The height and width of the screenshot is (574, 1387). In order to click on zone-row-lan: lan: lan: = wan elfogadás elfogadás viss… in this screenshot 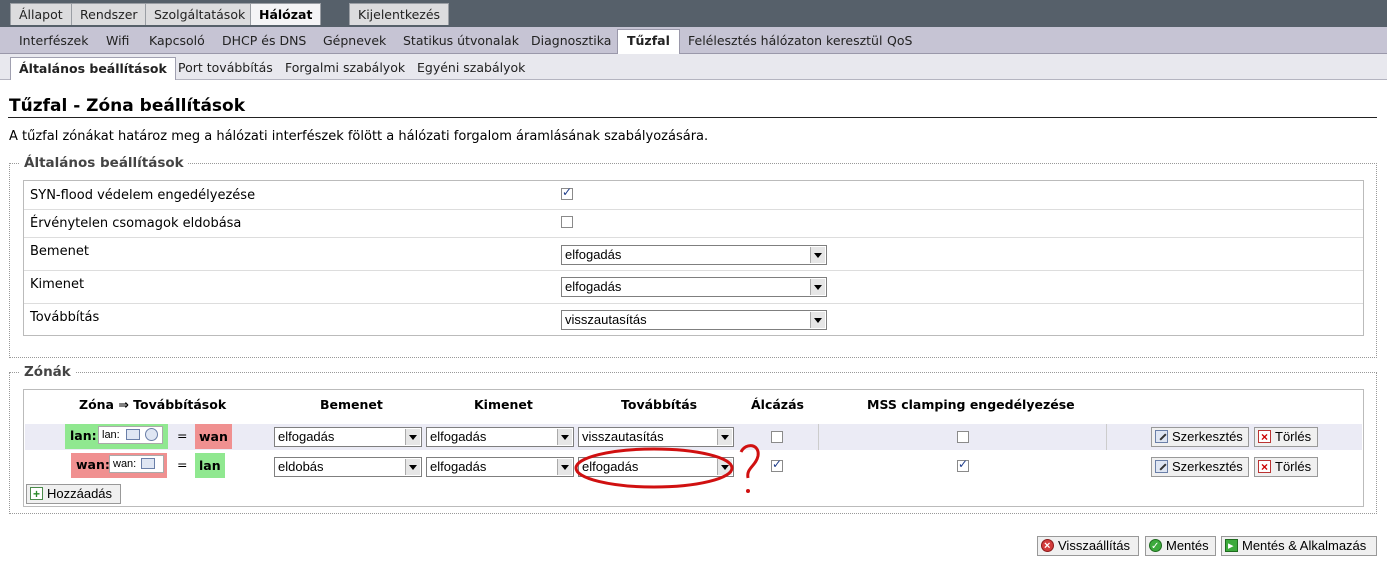, I will do `click(693, 437)`.